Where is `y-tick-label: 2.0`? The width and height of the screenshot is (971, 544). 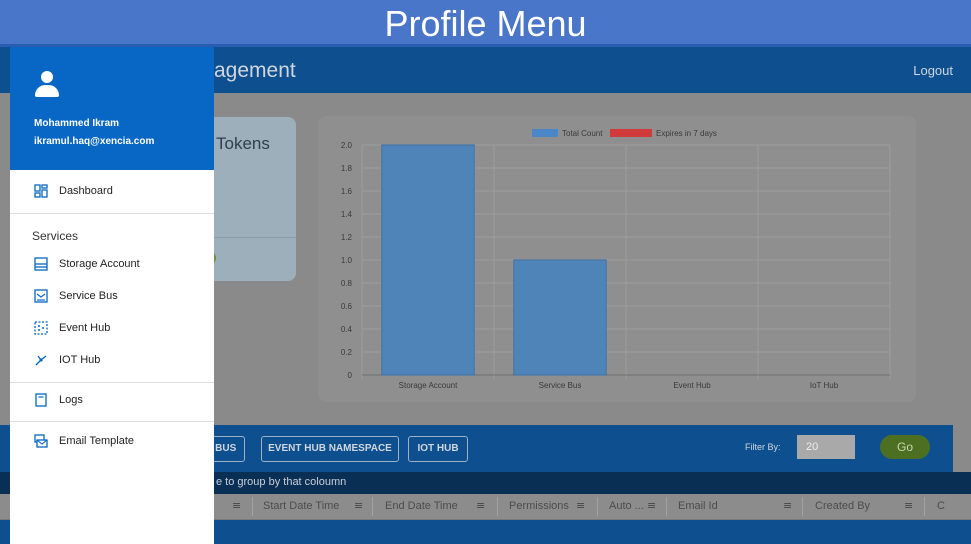
y-tick-label: 2.0 is located at coordinates (347, 145).